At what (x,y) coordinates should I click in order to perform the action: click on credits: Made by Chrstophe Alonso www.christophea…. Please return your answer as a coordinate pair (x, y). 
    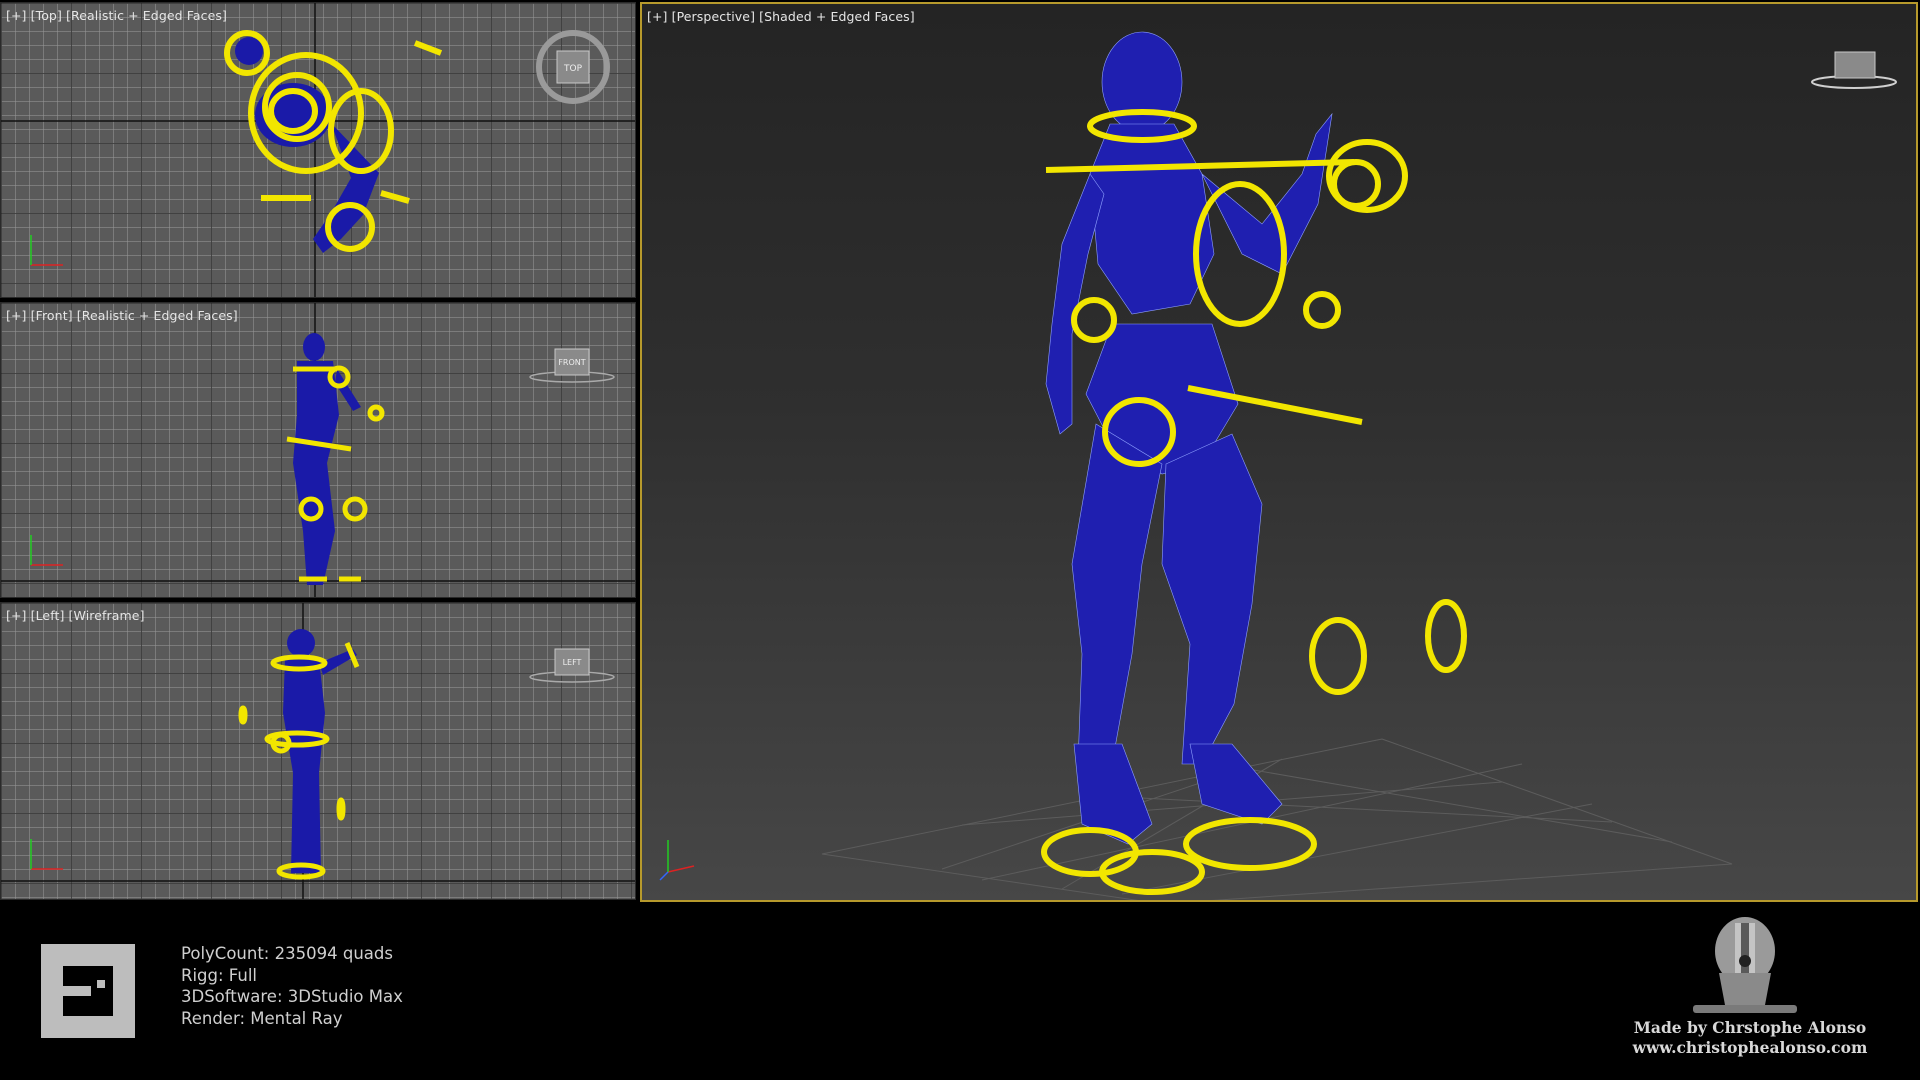
    Looking at the image, I should click on (1750, 1038).